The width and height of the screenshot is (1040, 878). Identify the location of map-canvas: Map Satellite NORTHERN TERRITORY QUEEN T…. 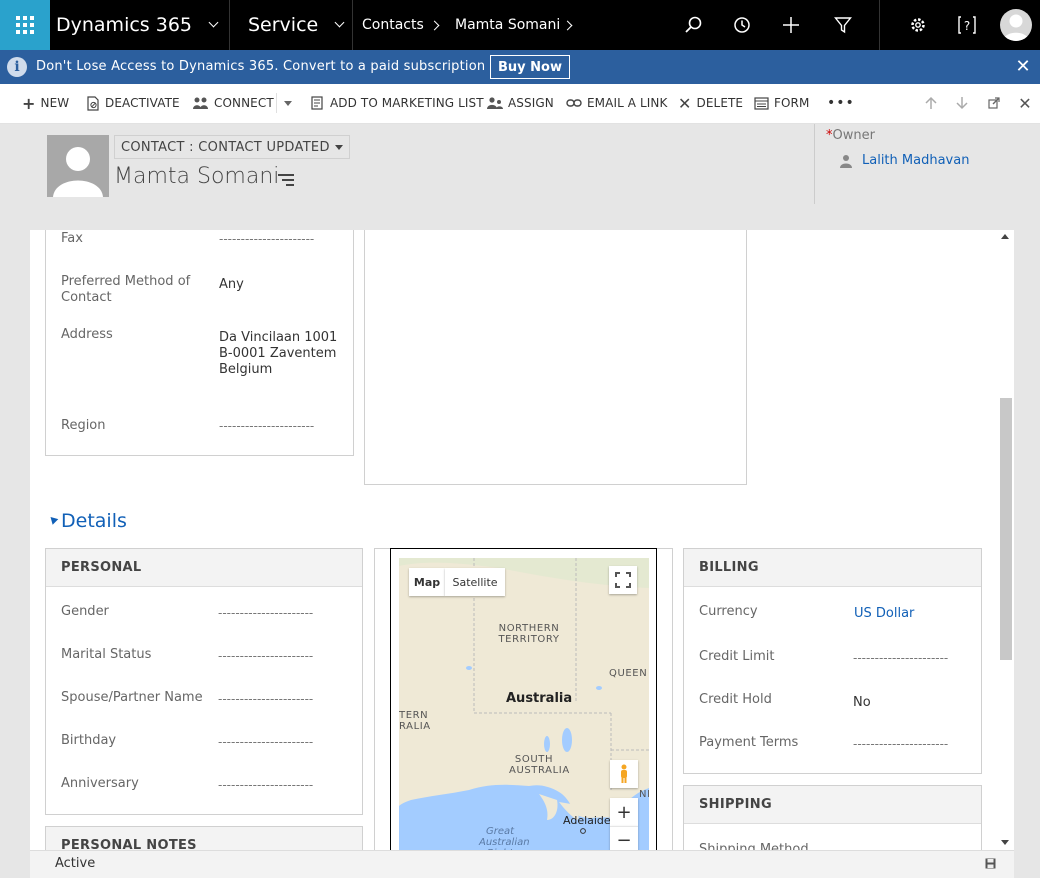
(524, 705).